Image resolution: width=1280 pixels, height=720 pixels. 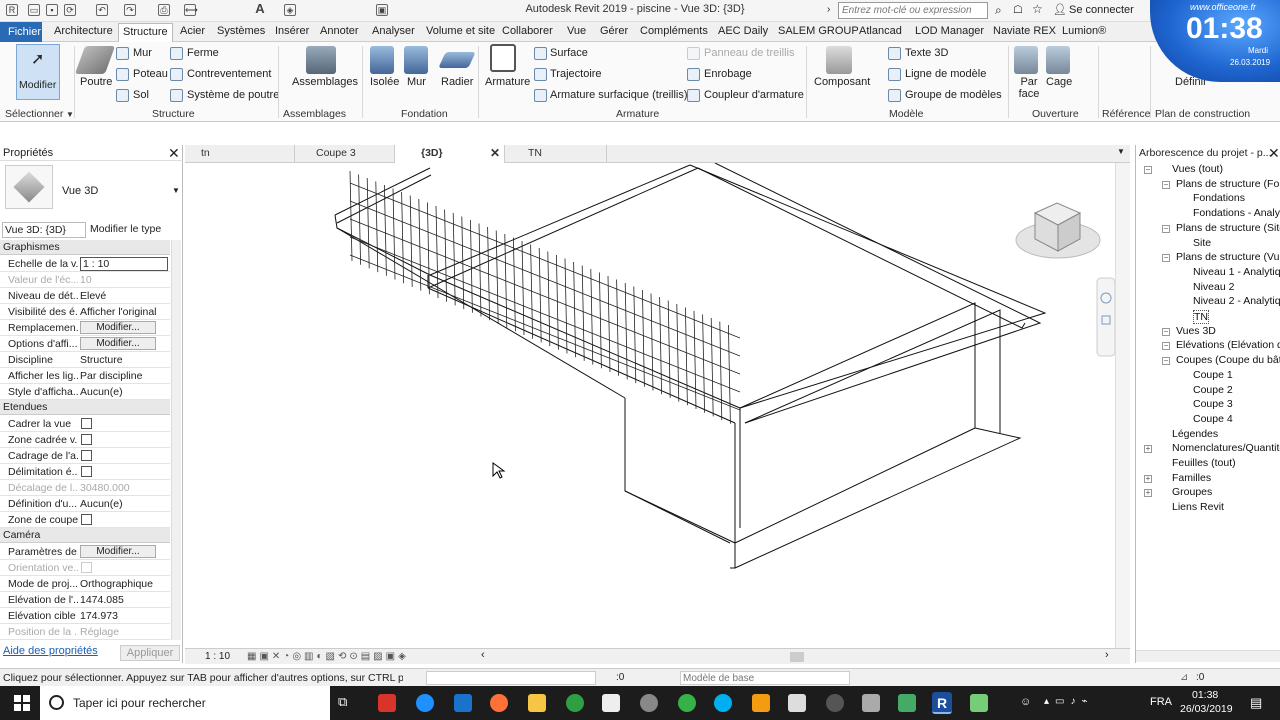 I want to click on calculator-icon, so click(x=797, y=703).